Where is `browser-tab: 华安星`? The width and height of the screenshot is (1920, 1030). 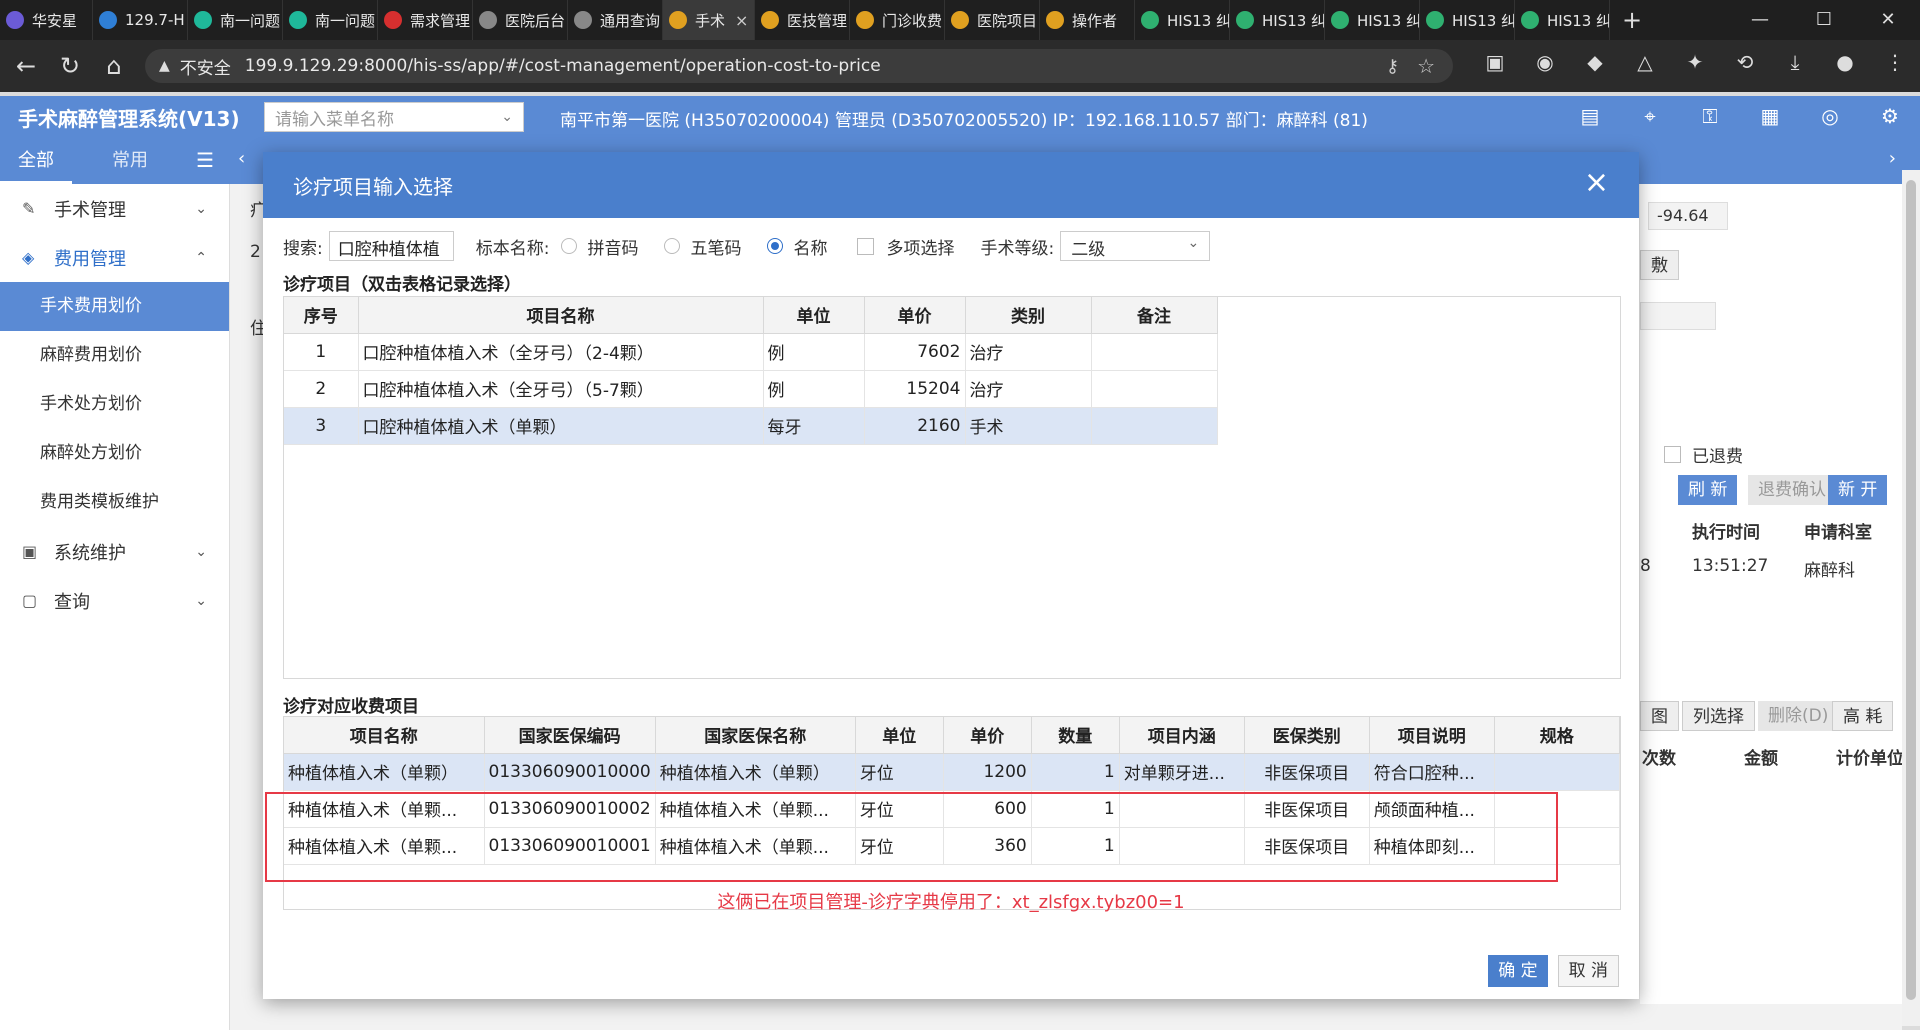
browser-tab: 华安星 is located at coordinates (46, 20).